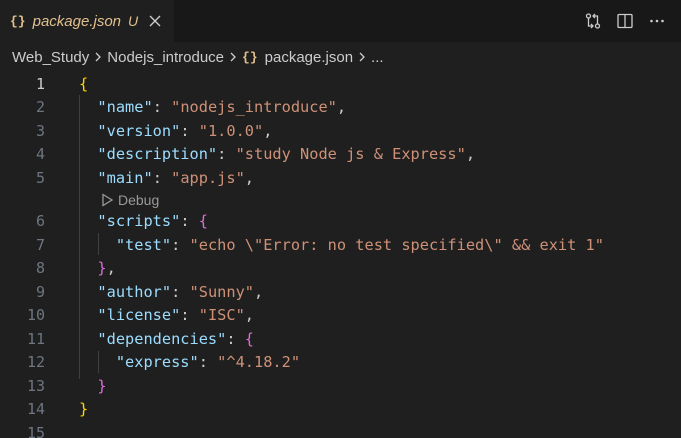  Describe the element at coordinates (340, 292) in the screenshot. I see `code-line: 9 "author": "Sunny",` at that location.